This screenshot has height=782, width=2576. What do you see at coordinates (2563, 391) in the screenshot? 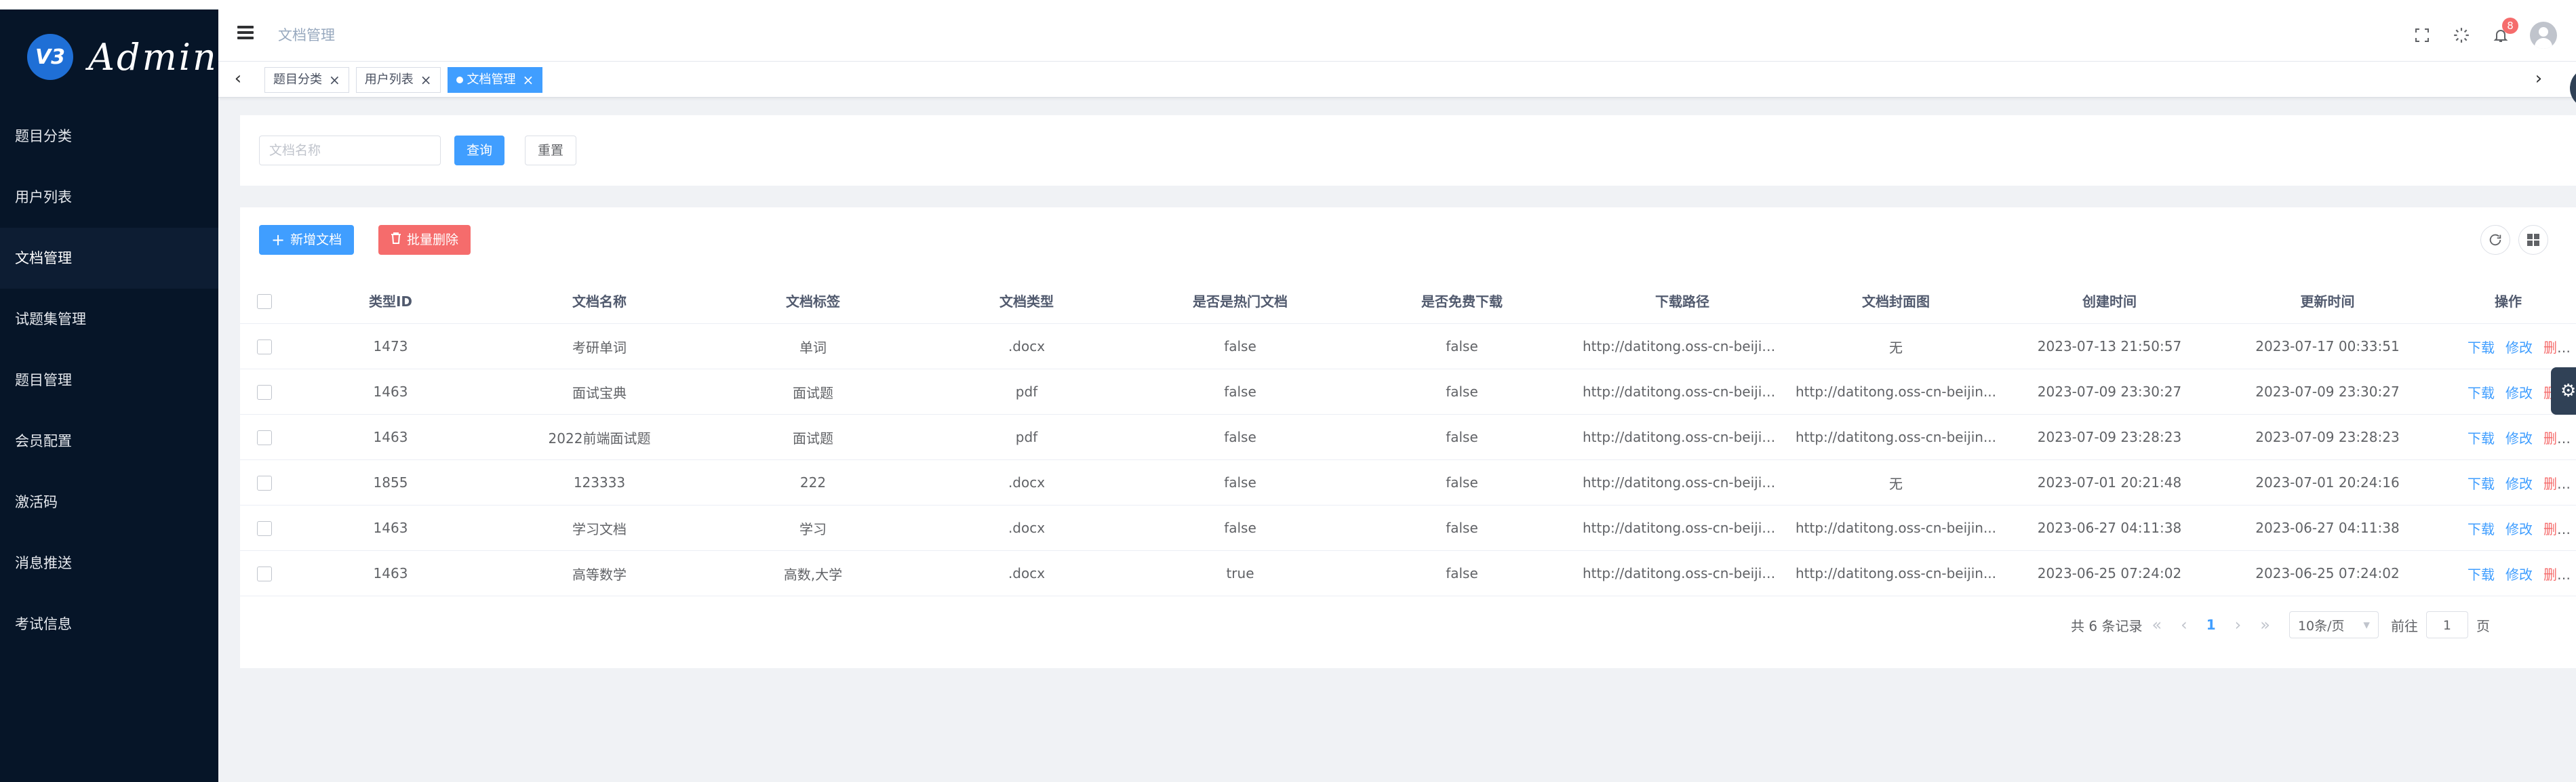
I see `settings-gear-icon: ⚙` at bounding box center [2563, 391].